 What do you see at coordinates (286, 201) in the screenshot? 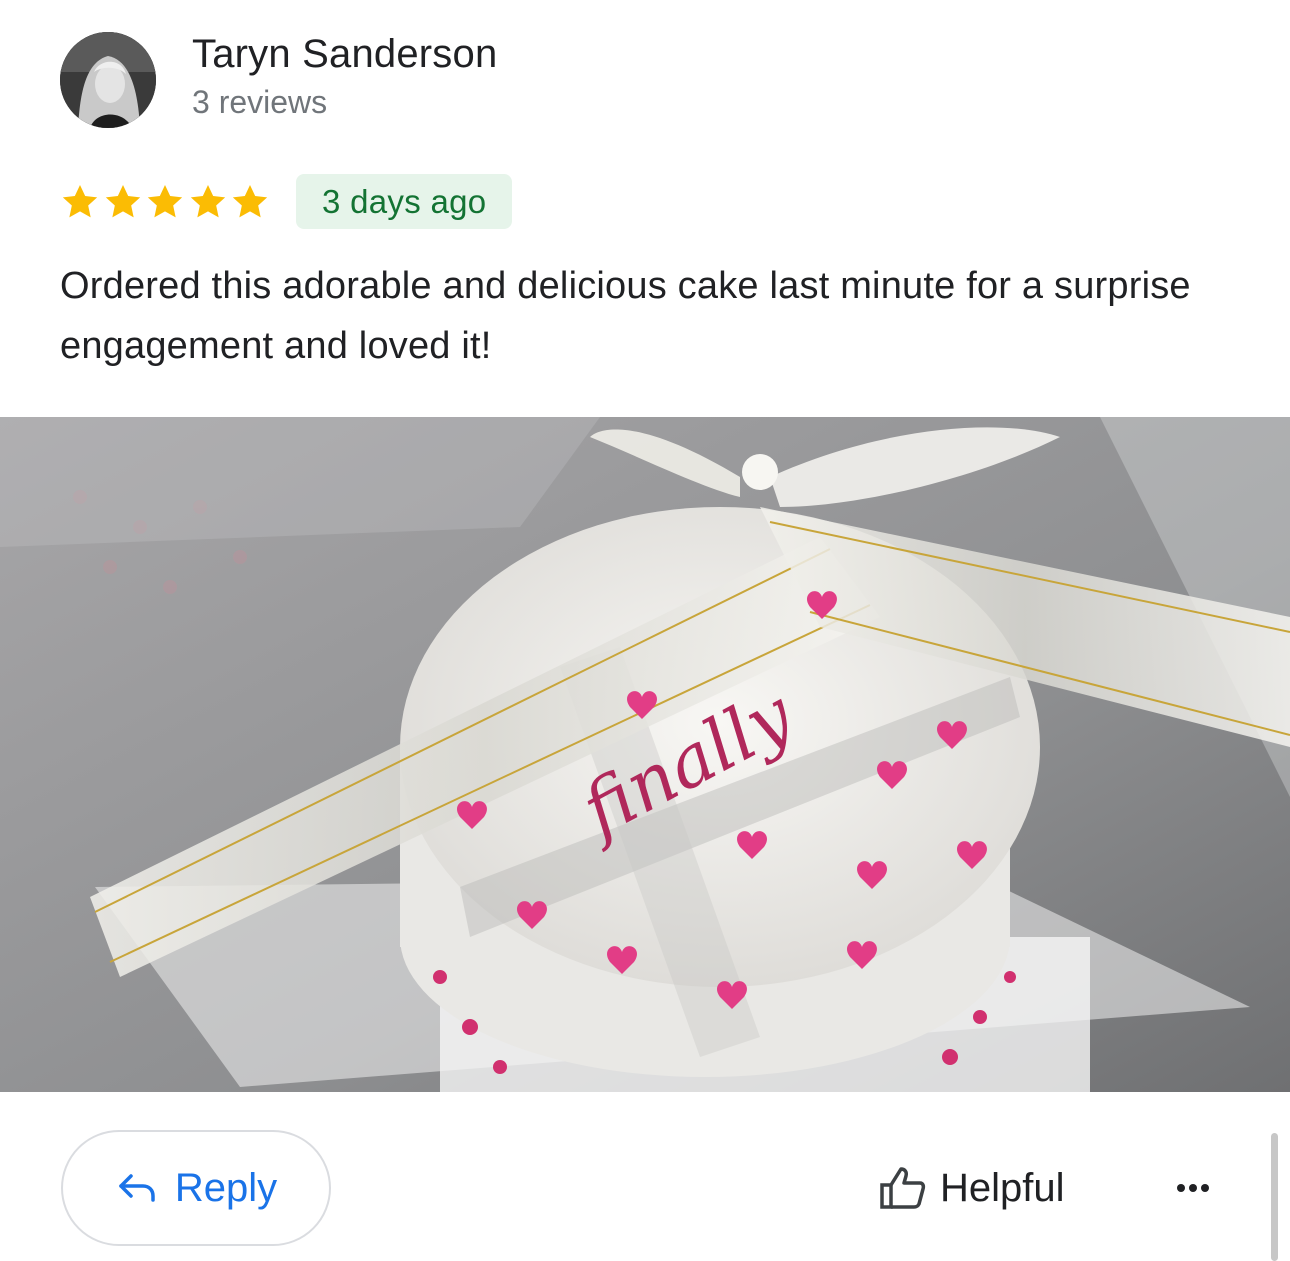
I see `rating-row: 3 days ago` at bounding box center [286, 201].